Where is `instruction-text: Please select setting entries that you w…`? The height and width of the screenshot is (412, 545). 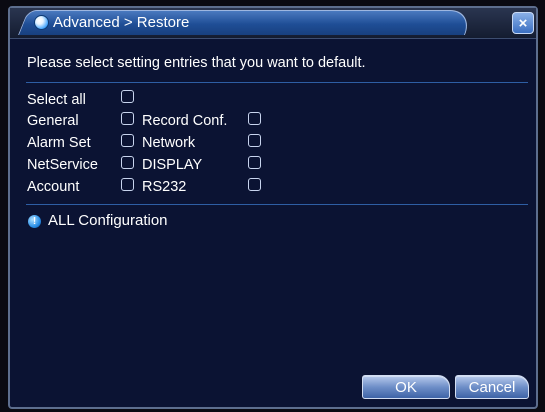 instruction-text: Please select setting entries that you w… is located at coordinates (196, 63).